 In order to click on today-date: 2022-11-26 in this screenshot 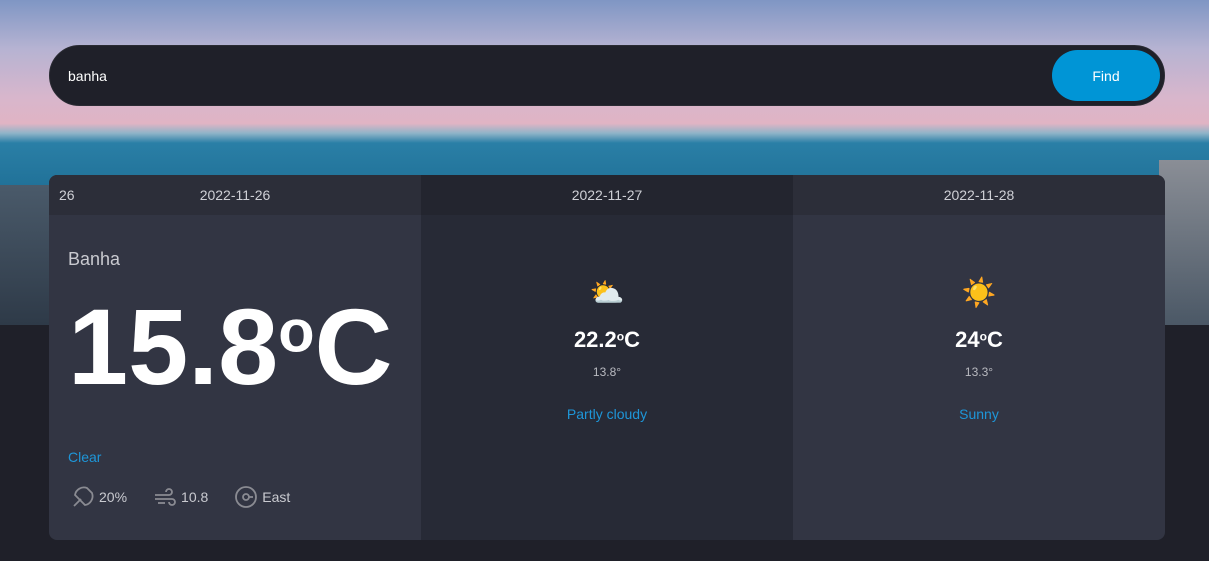, I will do `click(235, 195)`.